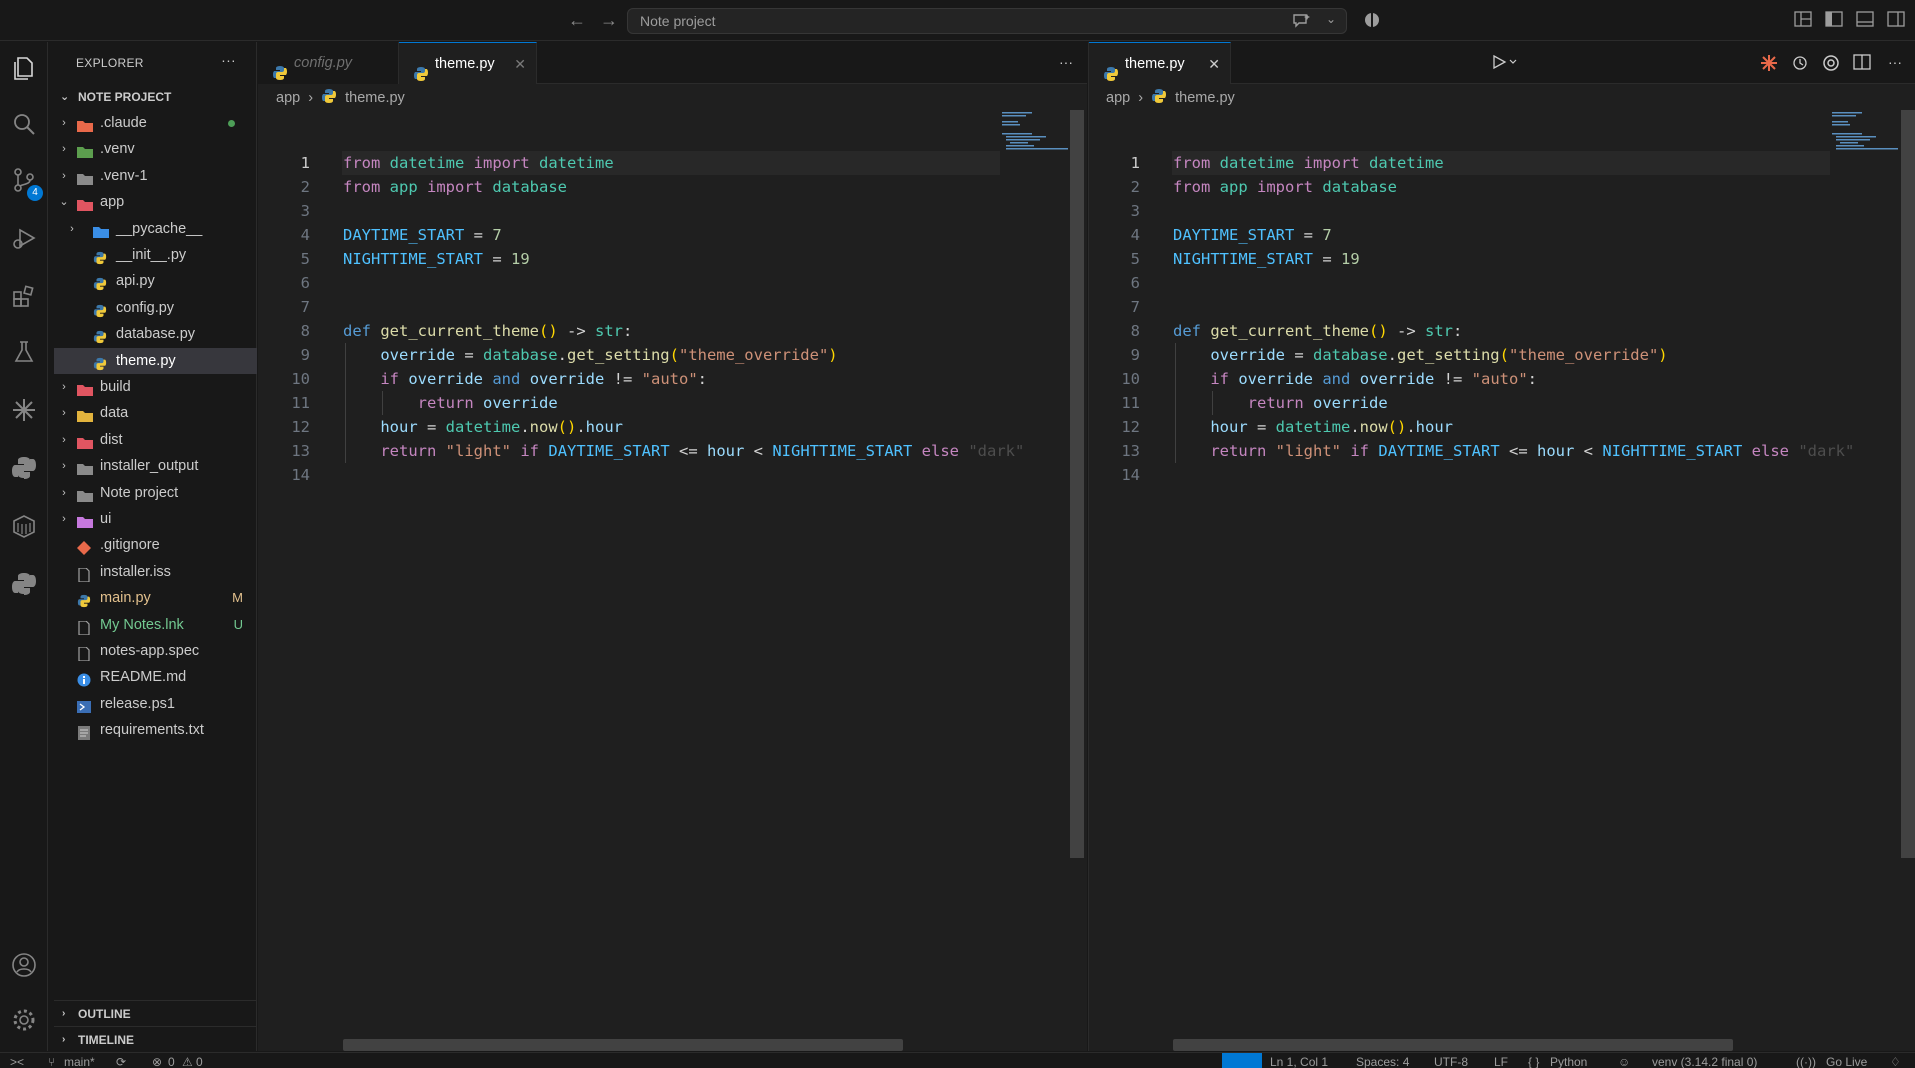  Describe the element at coordinates (155, 360) in the screenshot. I see `tree-item-theme-py: theme.py` at that location.